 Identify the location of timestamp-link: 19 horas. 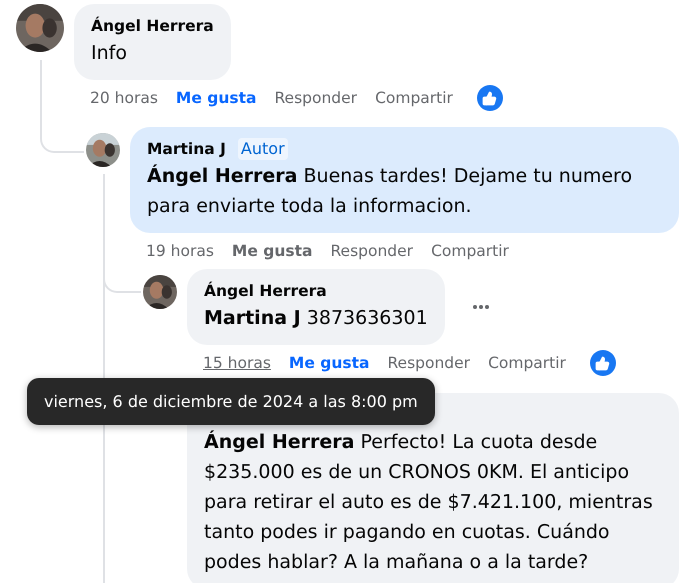
(180, 251).